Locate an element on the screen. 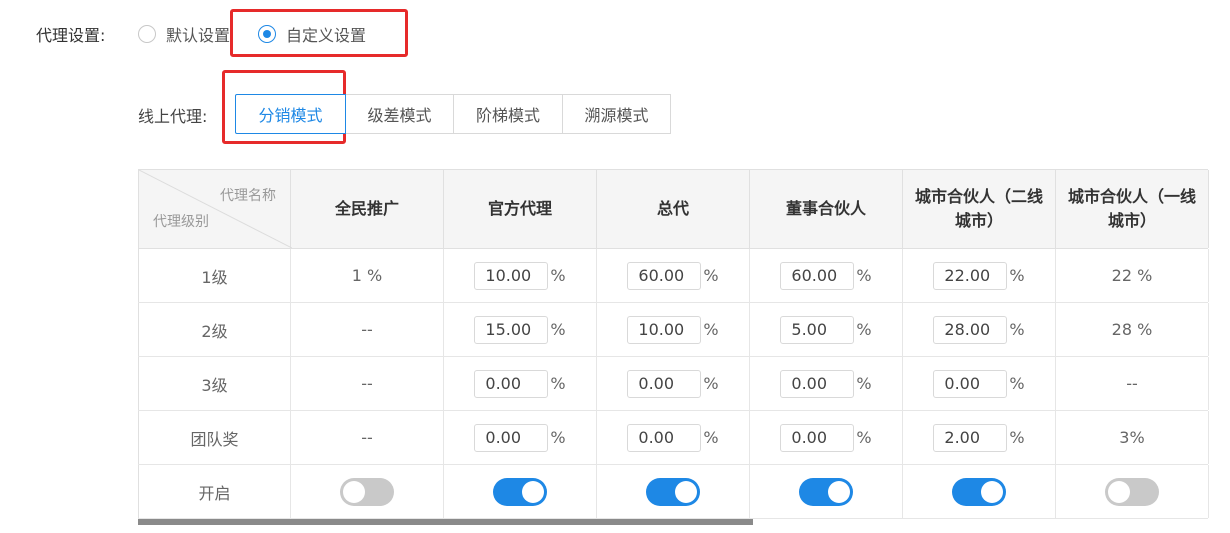 The image size is (1230, 533). tab-differential-mode: 级差模式 is located at coordinates (399, 114).